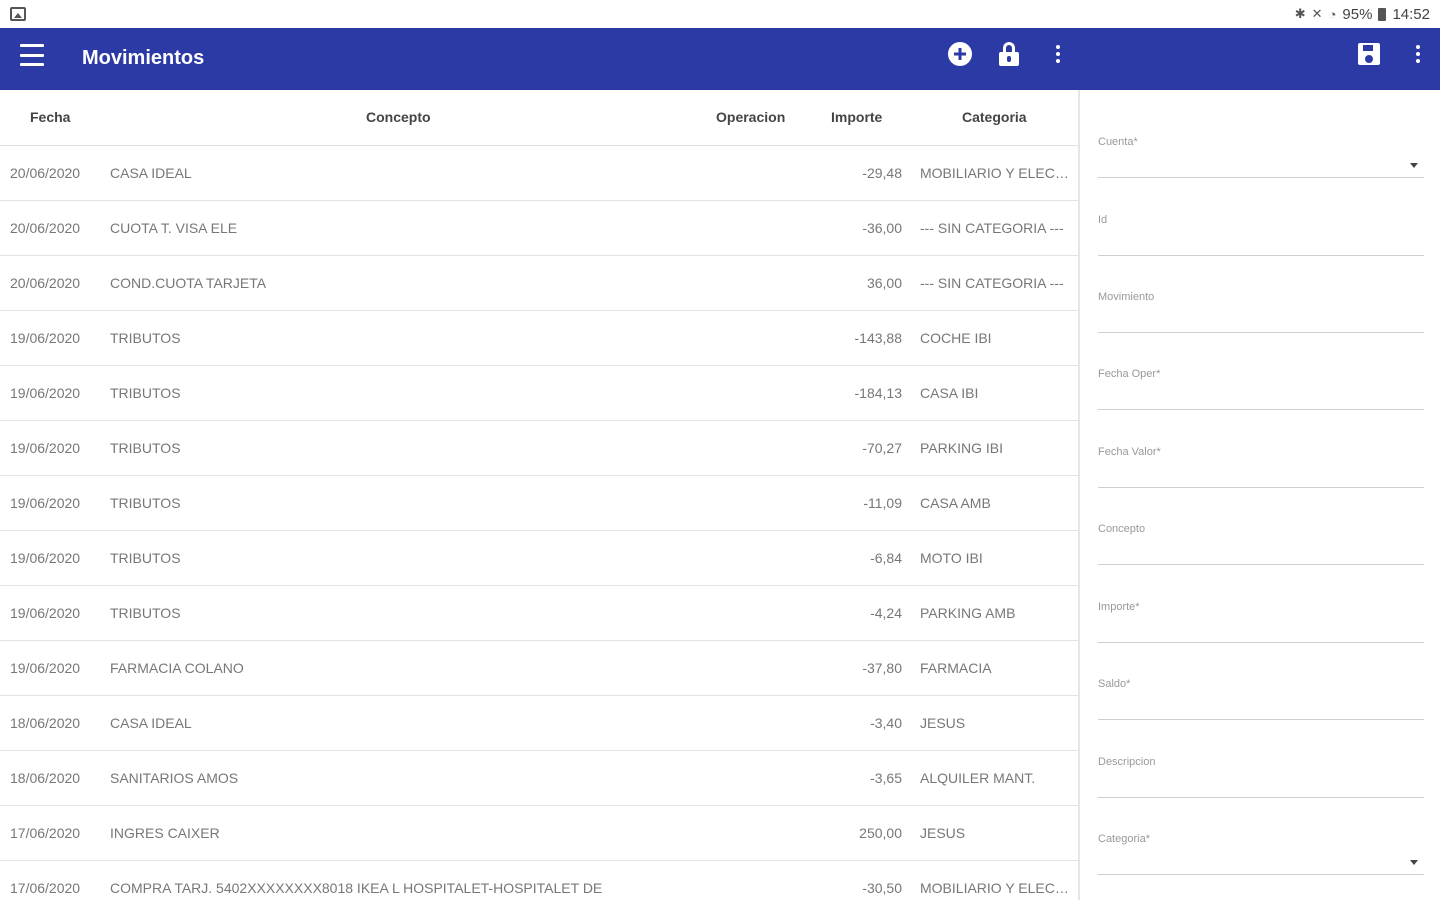  I want to click on clock: 14:52, so click(1411, 14).